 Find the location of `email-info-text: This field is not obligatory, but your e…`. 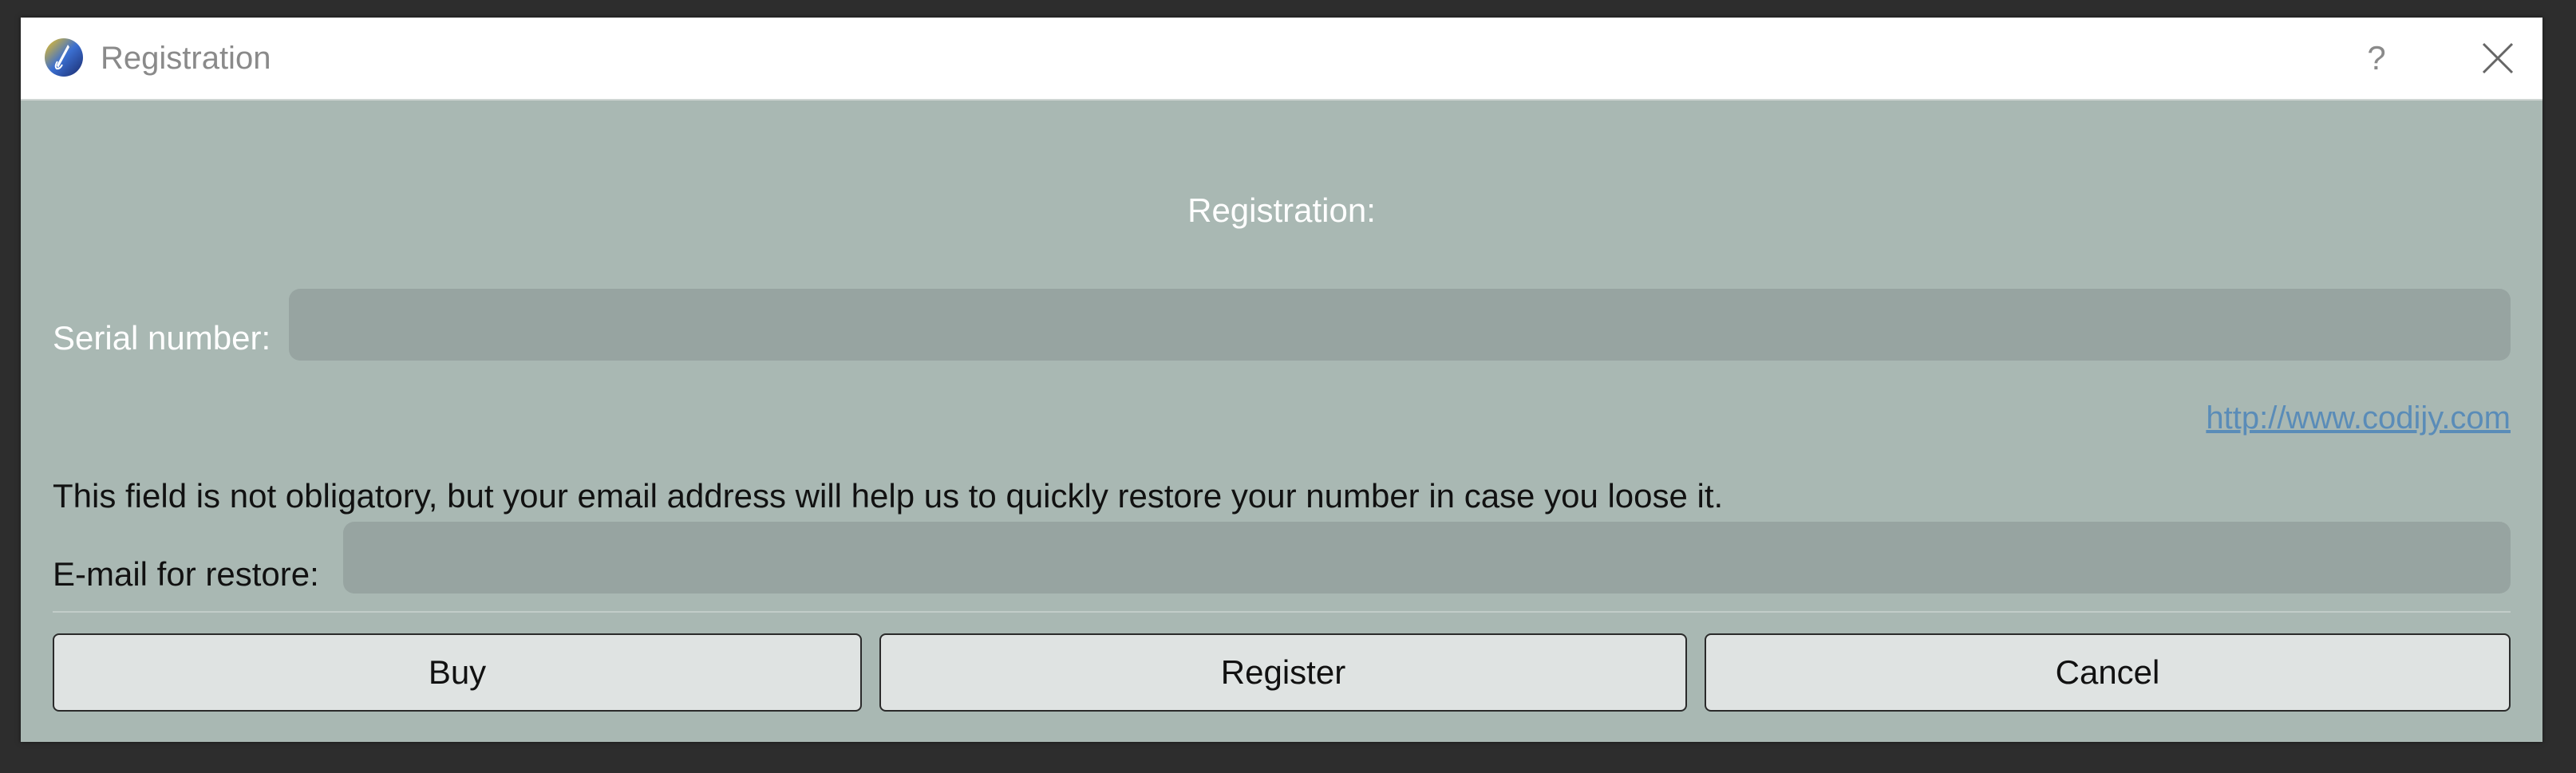

email-info-text: This field is not obligatory, but your e… is located at coordinates (888, 496).